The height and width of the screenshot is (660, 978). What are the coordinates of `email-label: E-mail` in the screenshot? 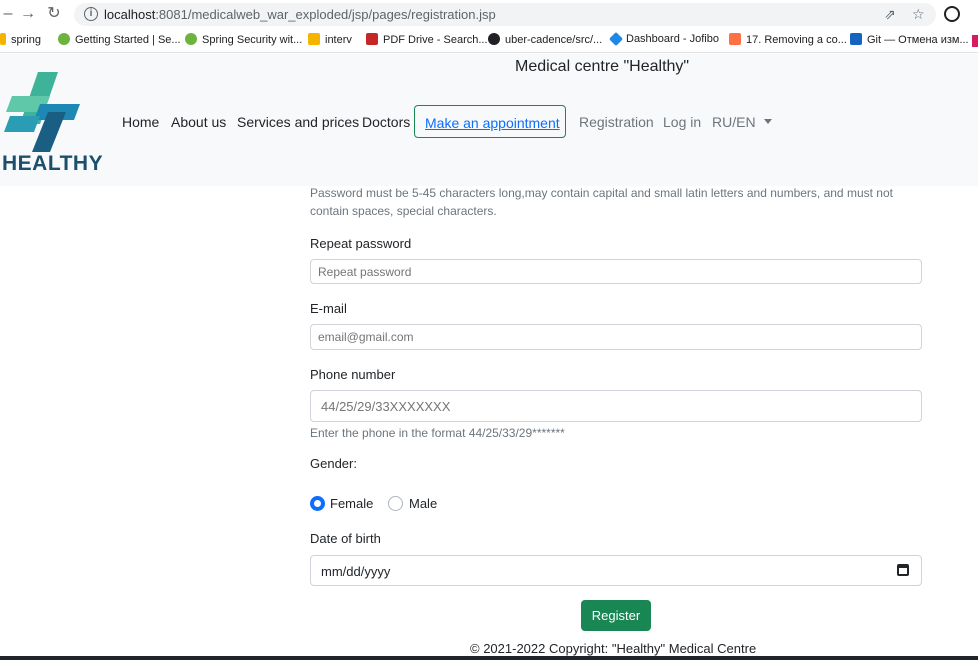 It's located at (328, 308).